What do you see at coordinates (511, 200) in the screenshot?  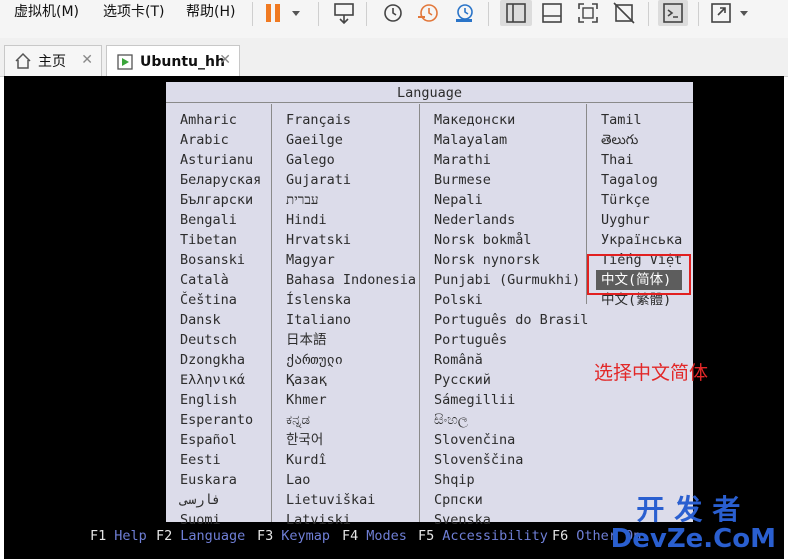 I see `language-item: Nepali` at bounding box center [511, 200].